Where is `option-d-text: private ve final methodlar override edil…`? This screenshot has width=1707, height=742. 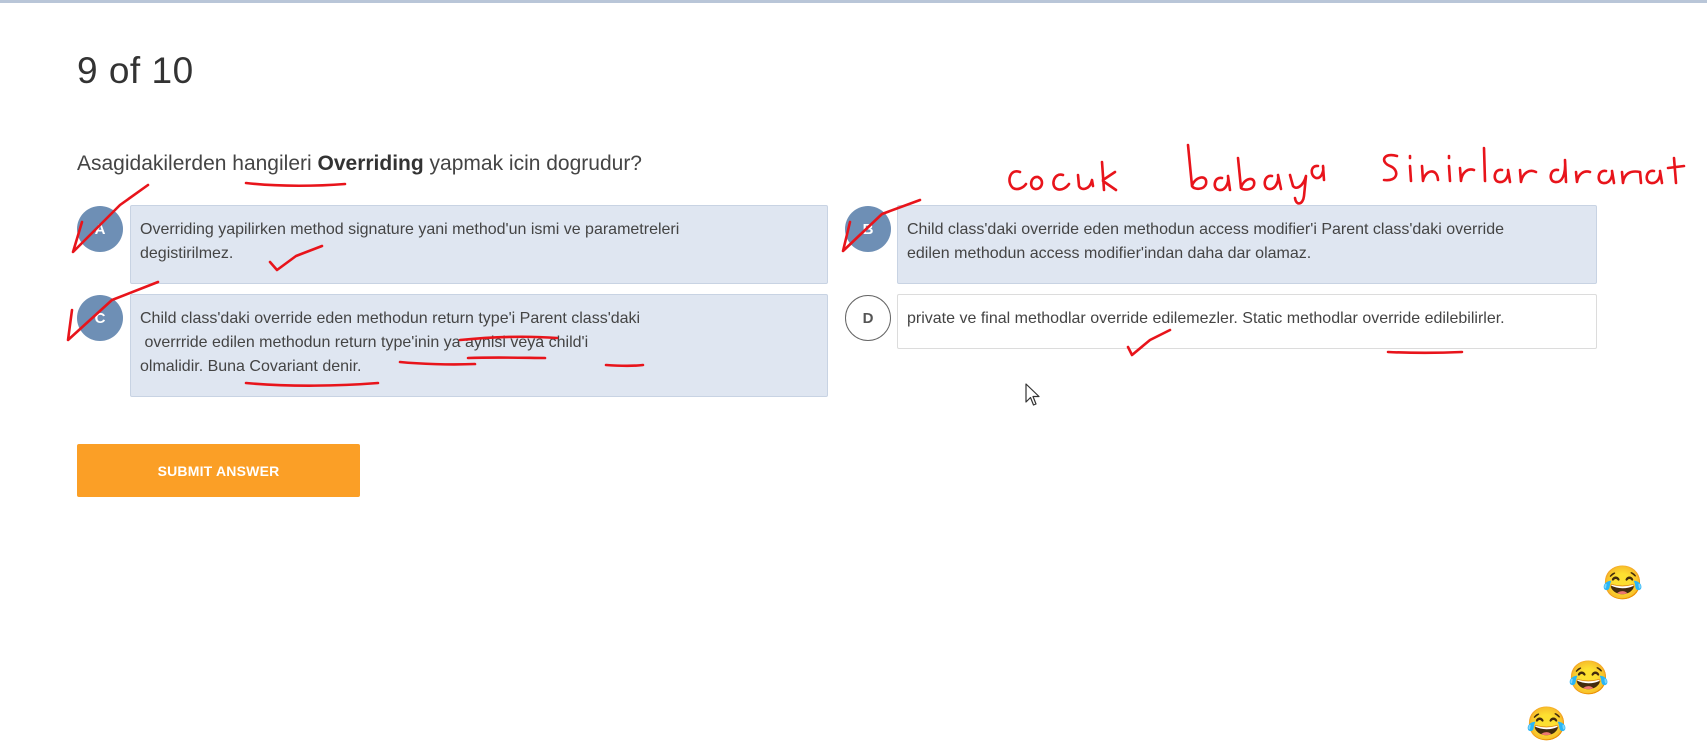 option-d-text: private ve final methodlar override edil… is located at coordinates (1247, 321).